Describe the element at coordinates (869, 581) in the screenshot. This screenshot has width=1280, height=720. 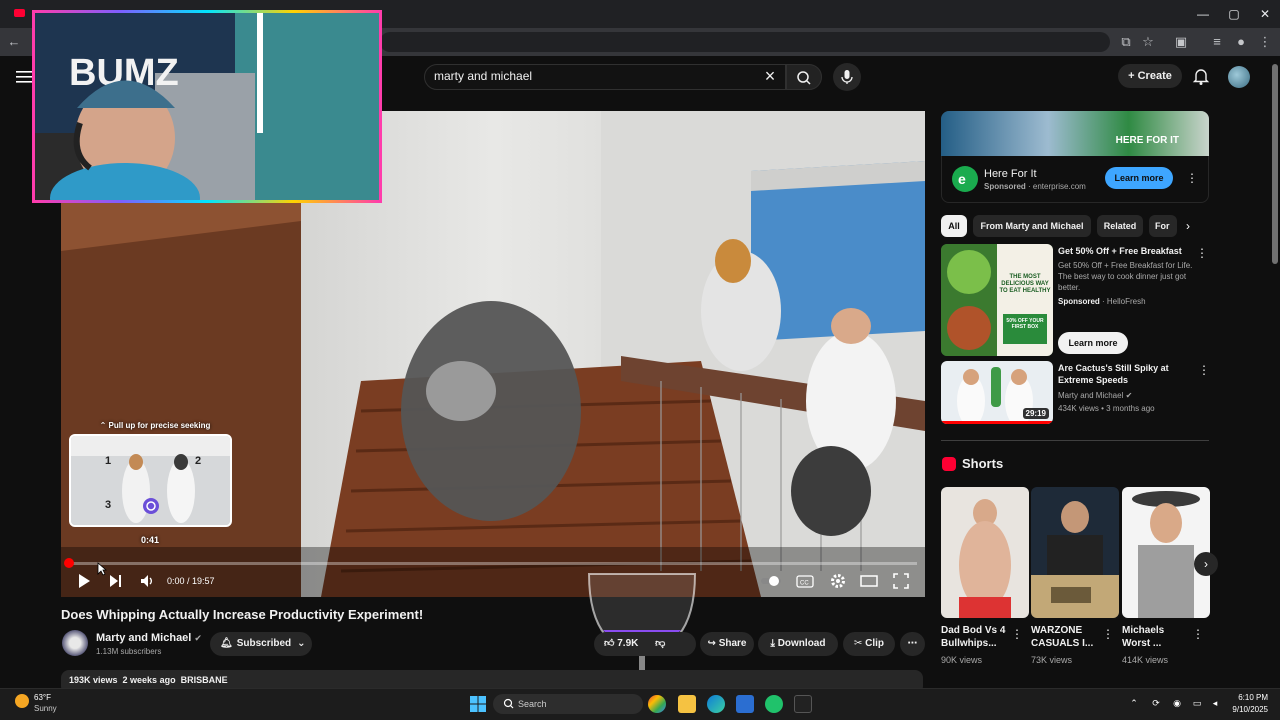
I see `theater-mode-button` at that location.